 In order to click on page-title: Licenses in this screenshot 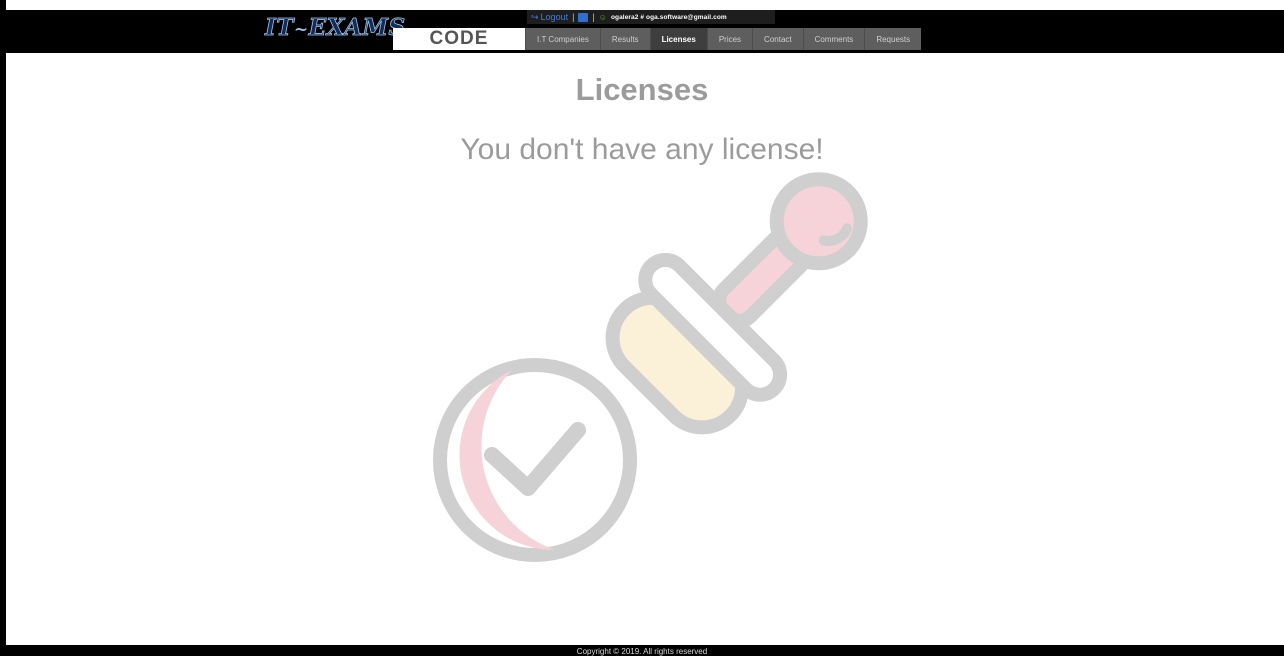, I will do `click(642, 89)`.